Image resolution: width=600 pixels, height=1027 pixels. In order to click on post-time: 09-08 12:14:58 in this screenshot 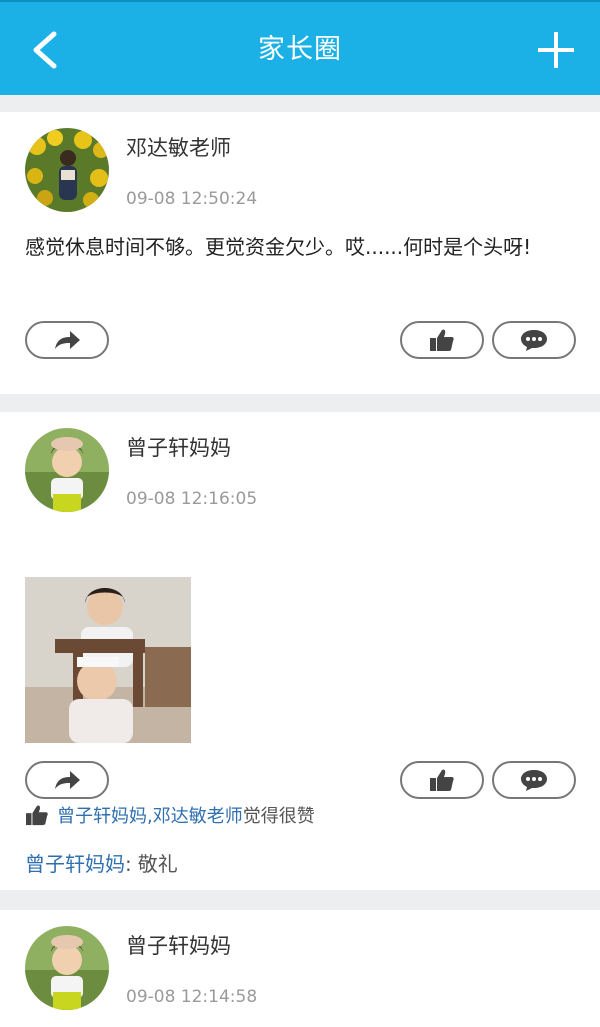, I will do `click(192, 997)`.